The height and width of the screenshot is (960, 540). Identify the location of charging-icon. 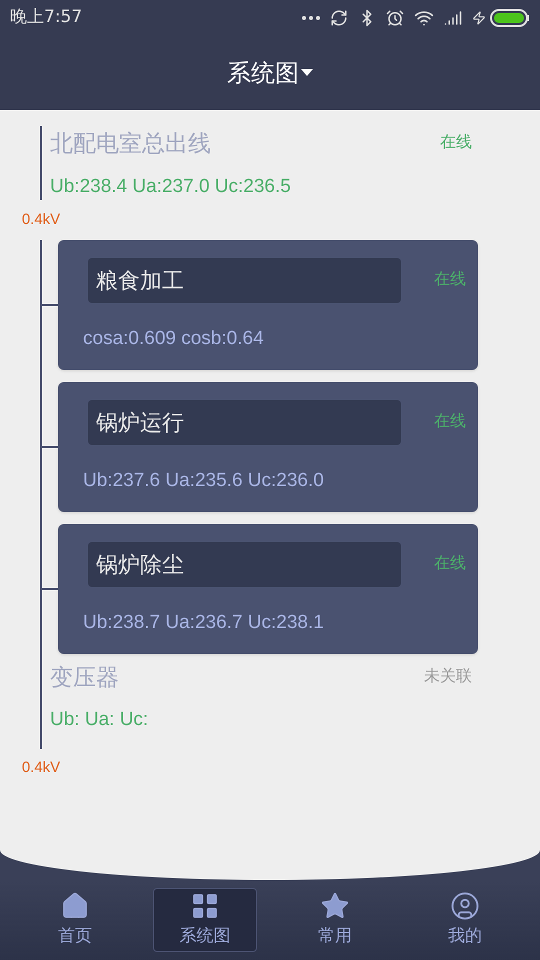
(479, 18).